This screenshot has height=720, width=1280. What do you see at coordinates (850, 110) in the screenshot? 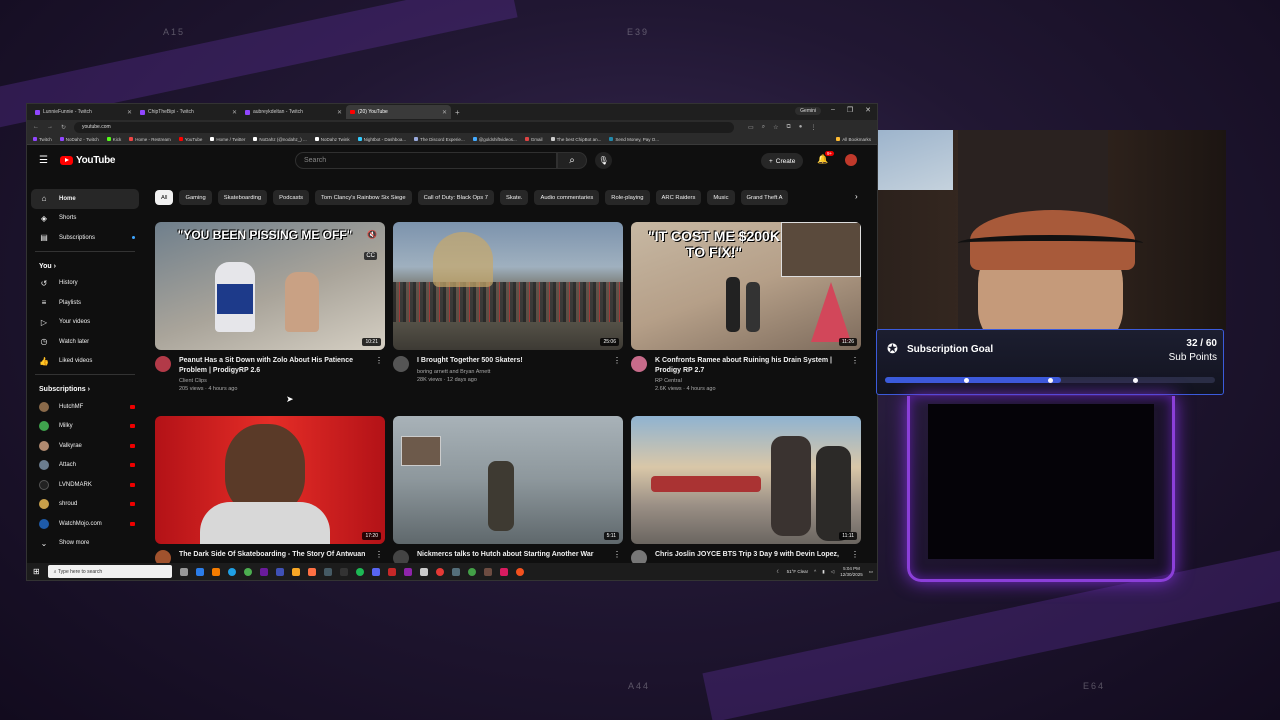
I see `maximize-icon: ❐` at bounding box center [850, 110].